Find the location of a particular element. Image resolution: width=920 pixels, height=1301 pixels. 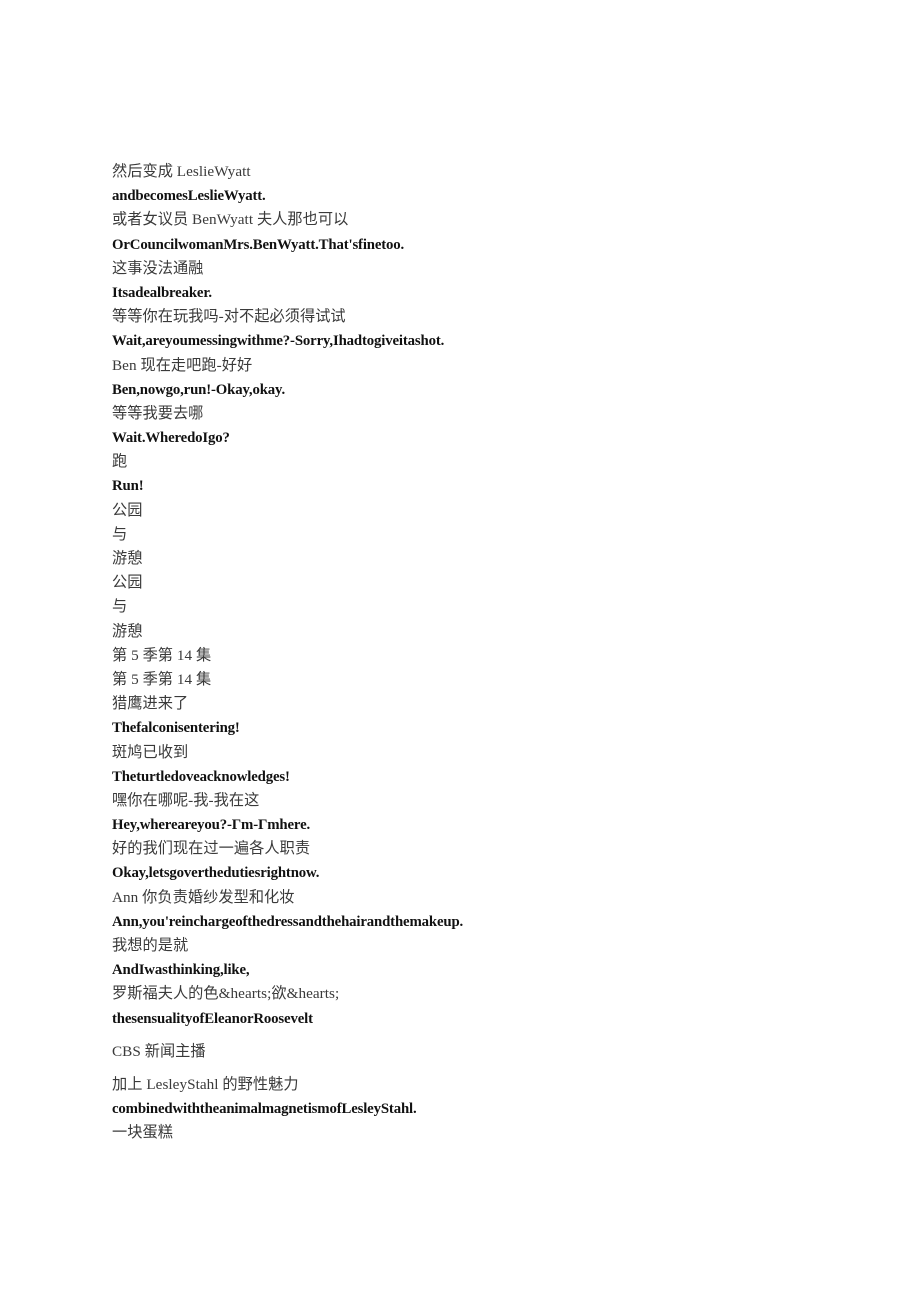

transcript-line: Thefalconisentering! is located at coordinates (176, 728).